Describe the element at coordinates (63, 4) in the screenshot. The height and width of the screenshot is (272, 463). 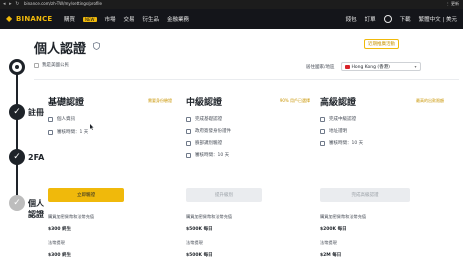
I see `address-bar: binance.com/zh-TW/my/settings/profile` at that location.